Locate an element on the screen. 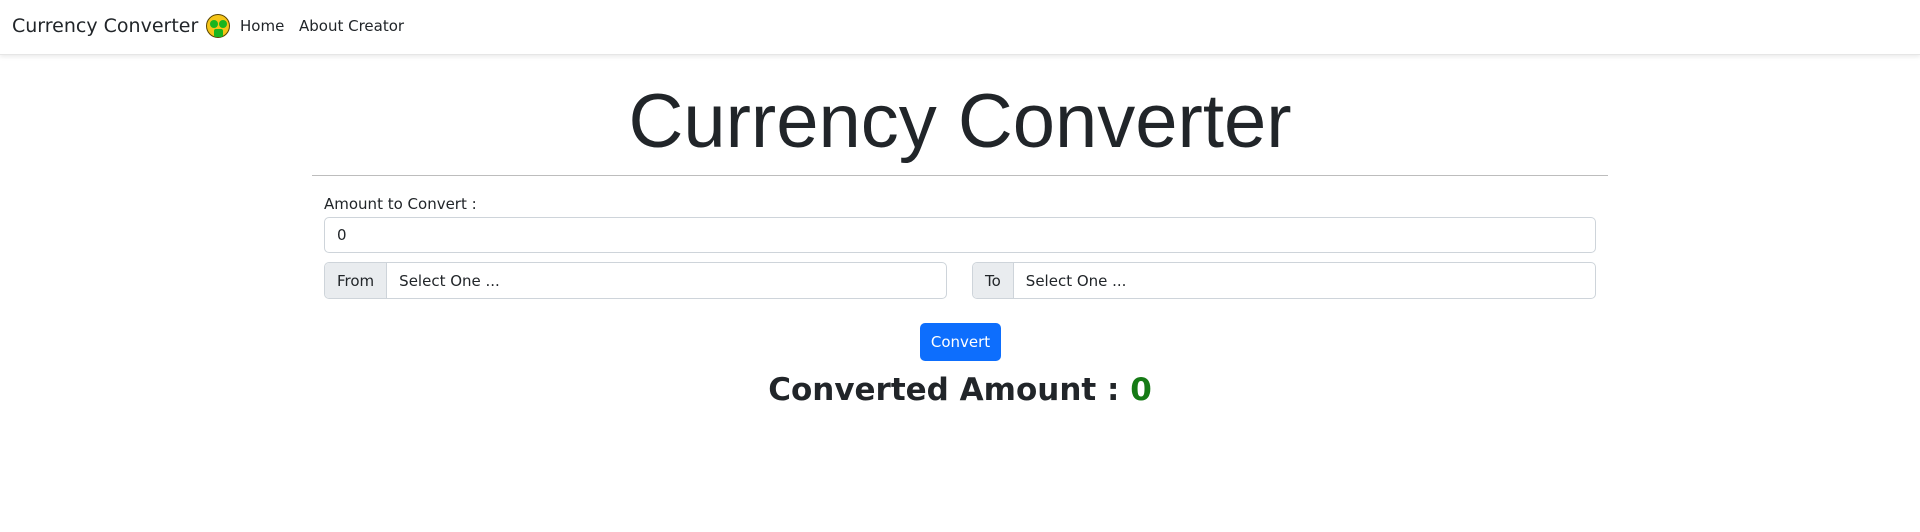 Image resolution: width=1920 pixels, height=532 pixels. navbar: Currency Converter Home About Creator is located at coordinates (960, 27).